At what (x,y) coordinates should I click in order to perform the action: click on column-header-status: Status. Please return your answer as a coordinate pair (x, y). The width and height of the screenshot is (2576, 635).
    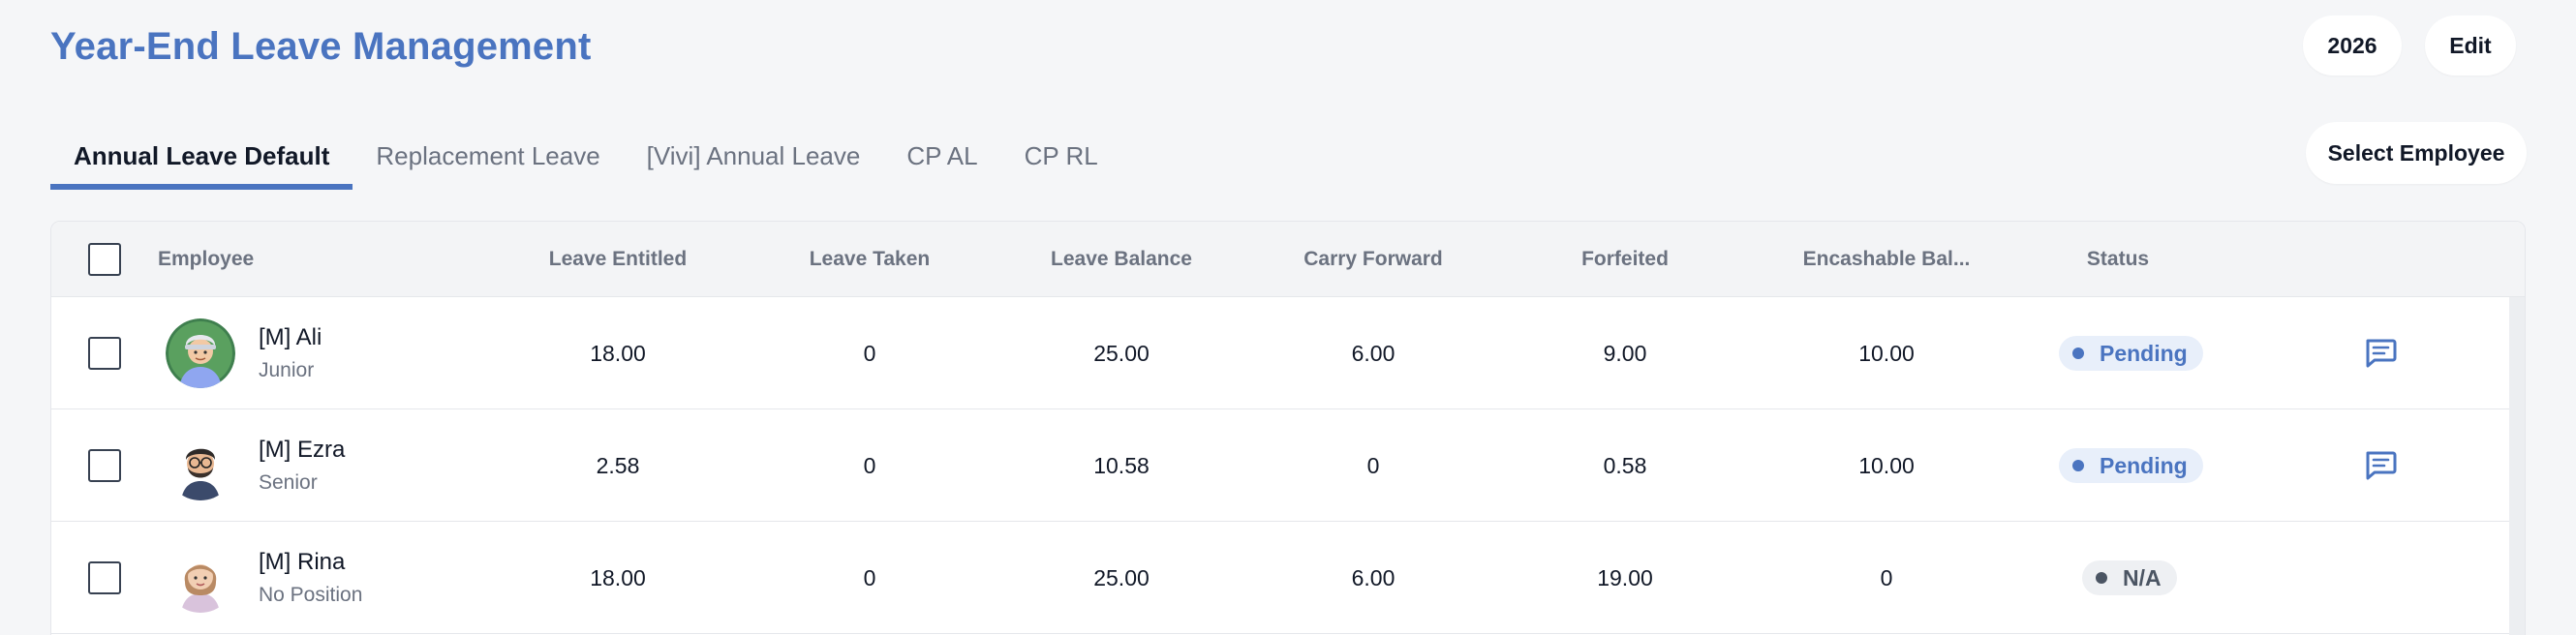
    Looking at the image, I should click on (2118, 259).